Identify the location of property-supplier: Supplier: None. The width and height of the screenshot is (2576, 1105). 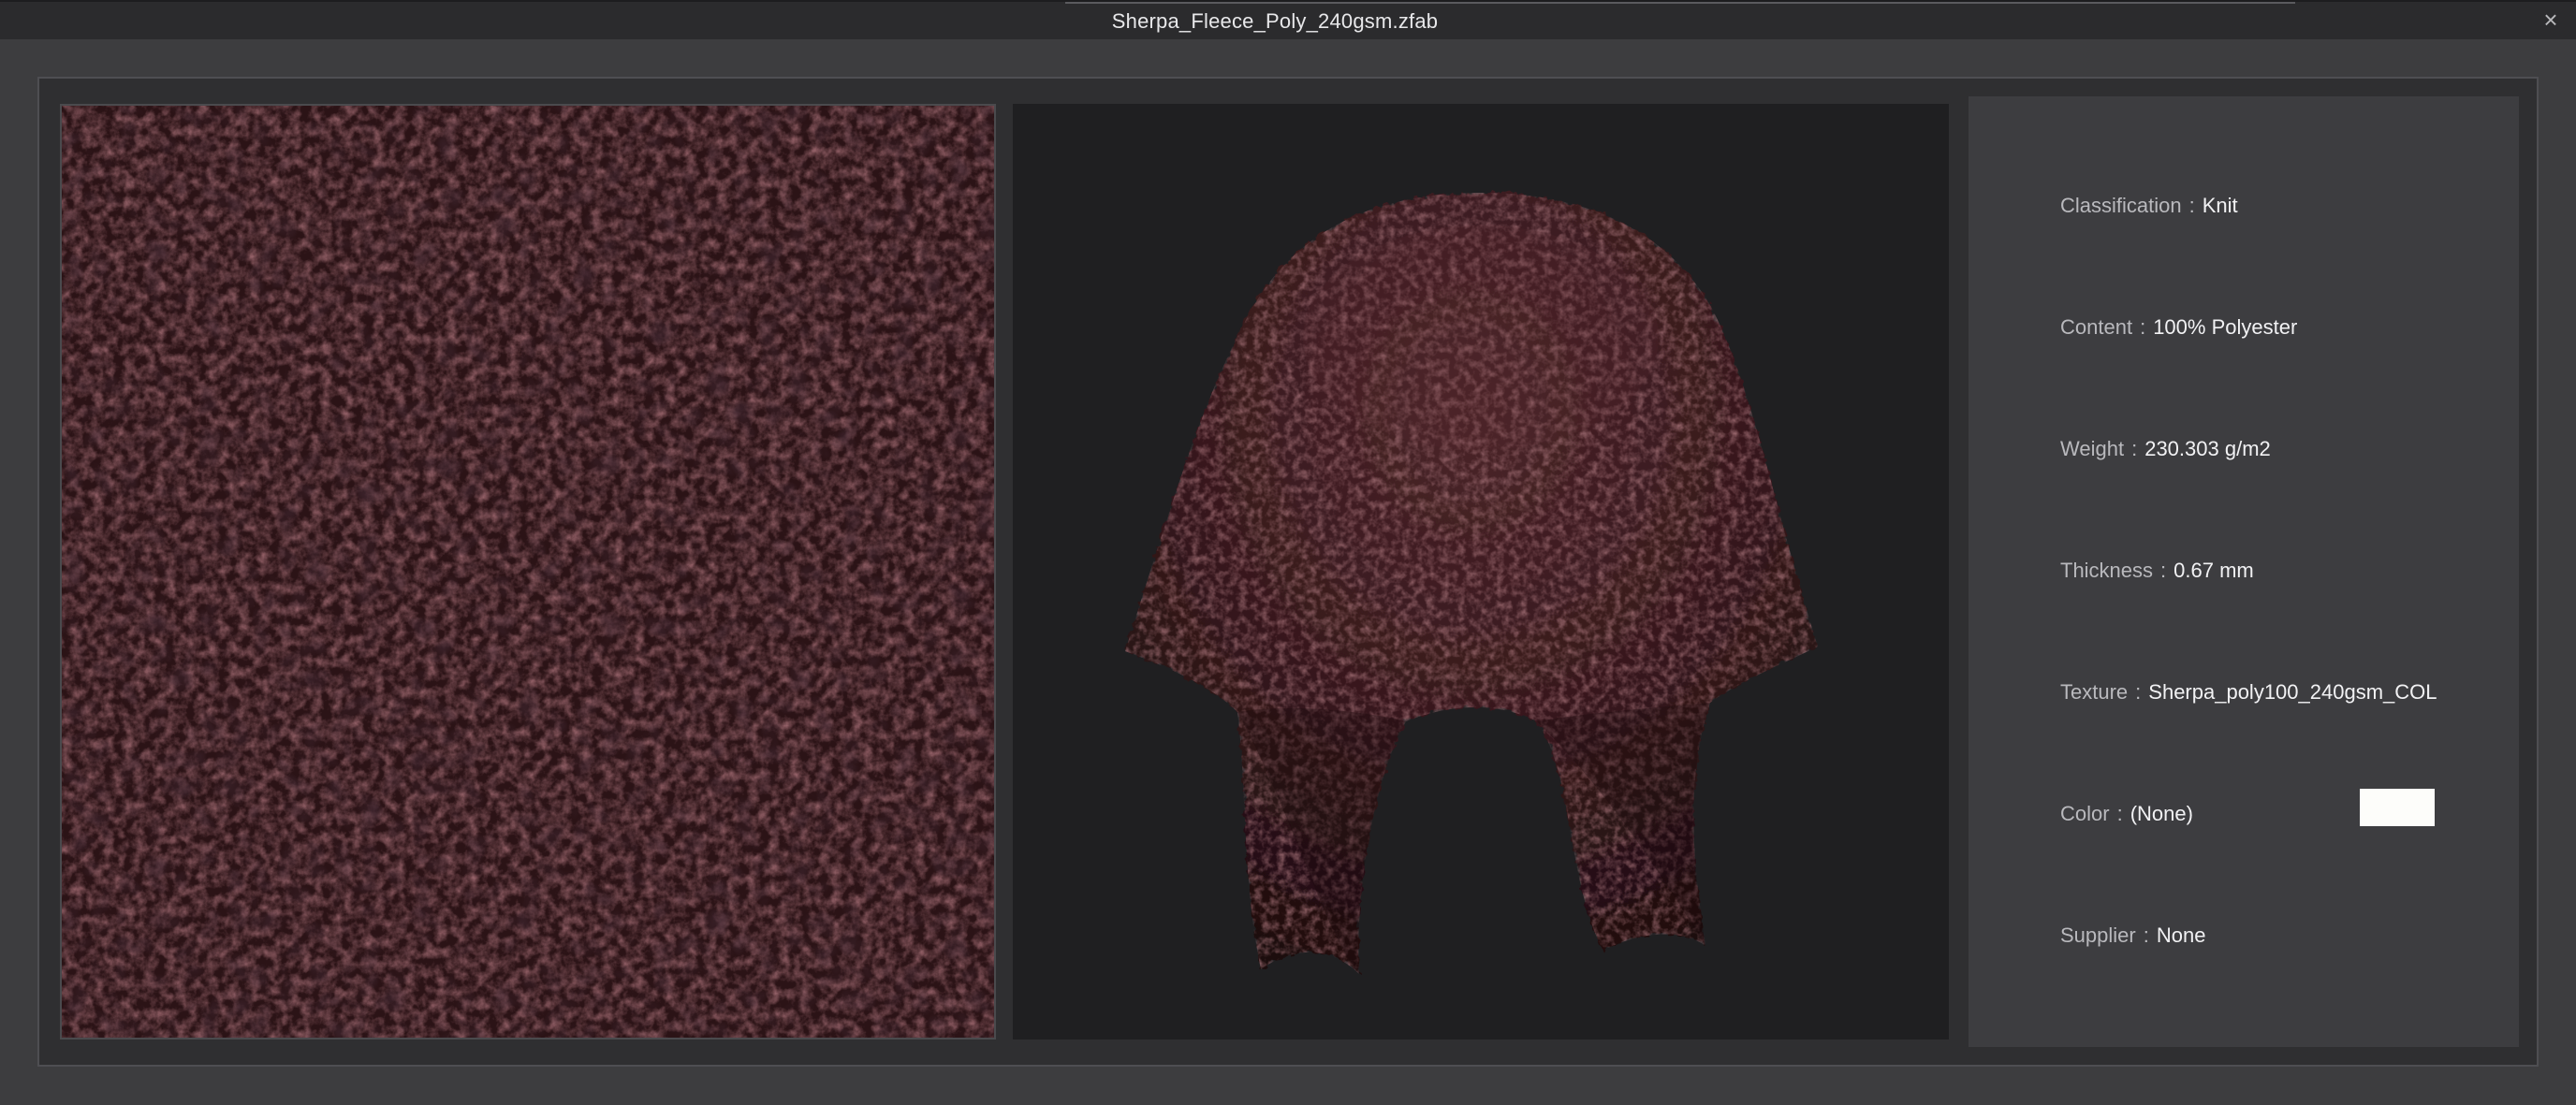
(2132, 935).